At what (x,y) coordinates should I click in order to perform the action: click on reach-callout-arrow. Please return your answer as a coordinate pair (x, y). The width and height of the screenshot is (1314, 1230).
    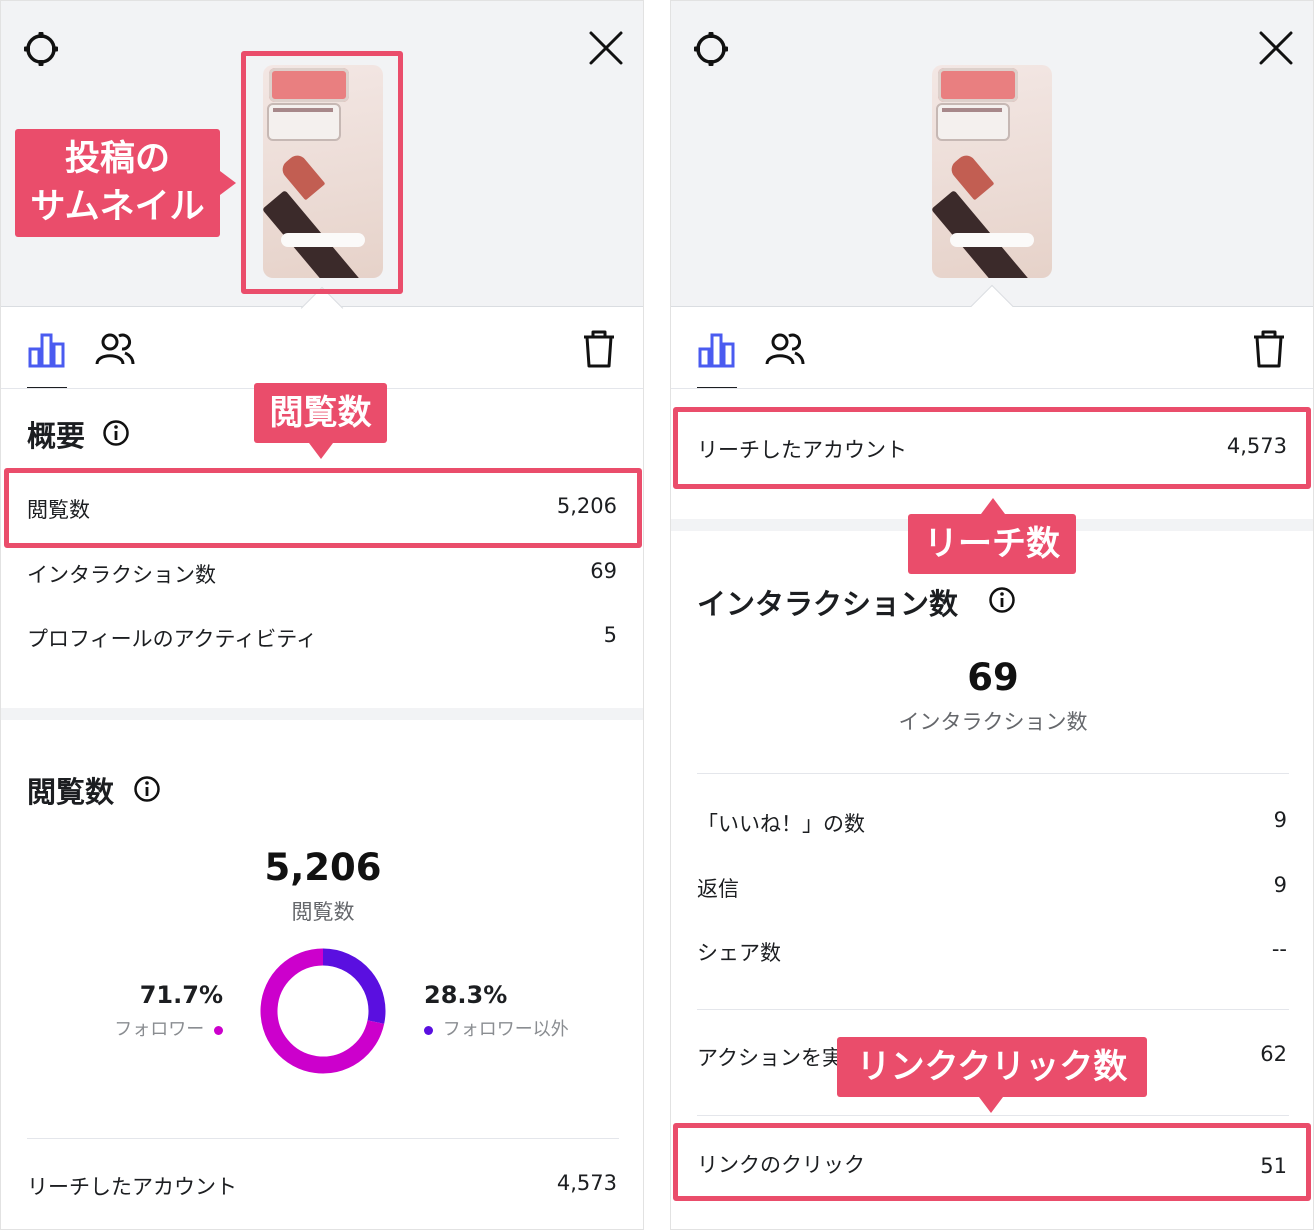
    Looking at the image, I should click on (993, 506).